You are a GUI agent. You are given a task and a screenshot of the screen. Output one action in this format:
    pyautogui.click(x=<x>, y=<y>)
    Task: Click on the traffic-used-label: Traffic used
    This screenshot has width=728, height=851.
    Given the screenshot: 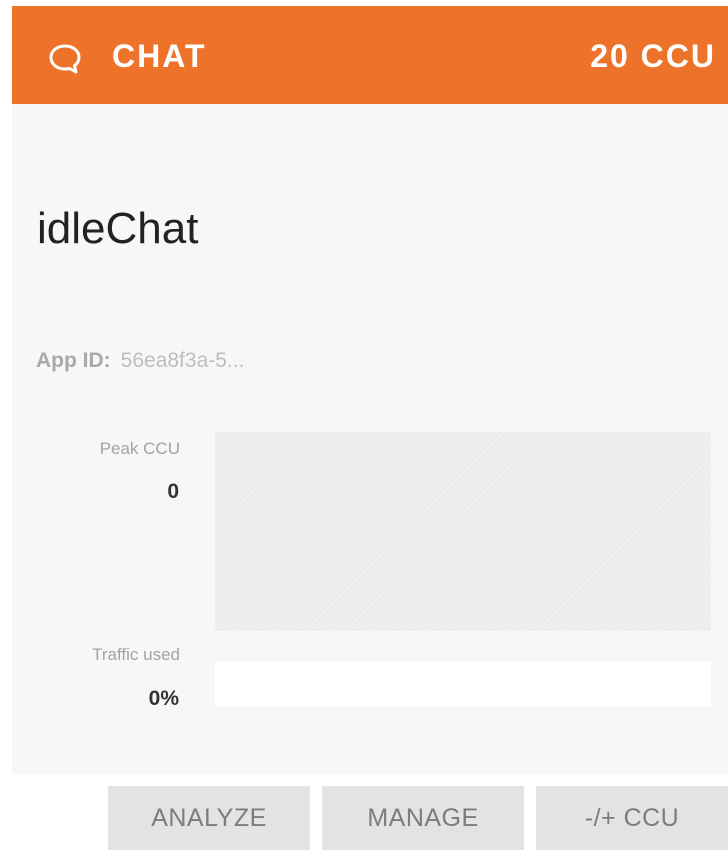 What is the action you would take?
    pyautogui.click(x=136, y=654)
    